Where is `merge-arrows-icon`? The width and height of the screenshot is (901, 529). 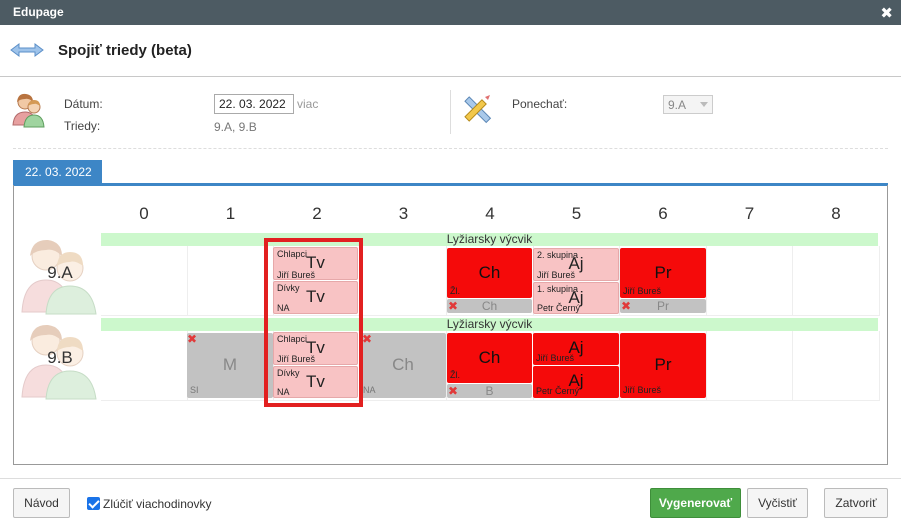 merge-arrows-icon is located at coordinates (27, 51).